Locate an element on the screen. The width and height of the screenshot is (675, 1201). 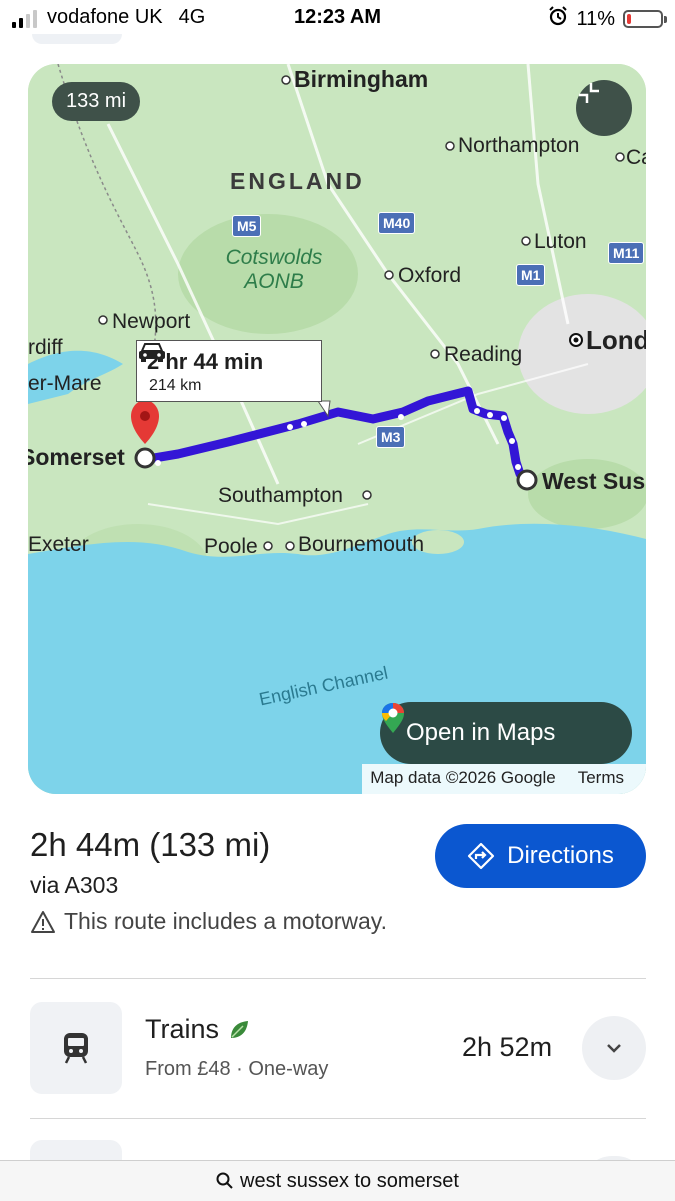
motorway-shield-m5: M5 is located at coordinates (247, 226).